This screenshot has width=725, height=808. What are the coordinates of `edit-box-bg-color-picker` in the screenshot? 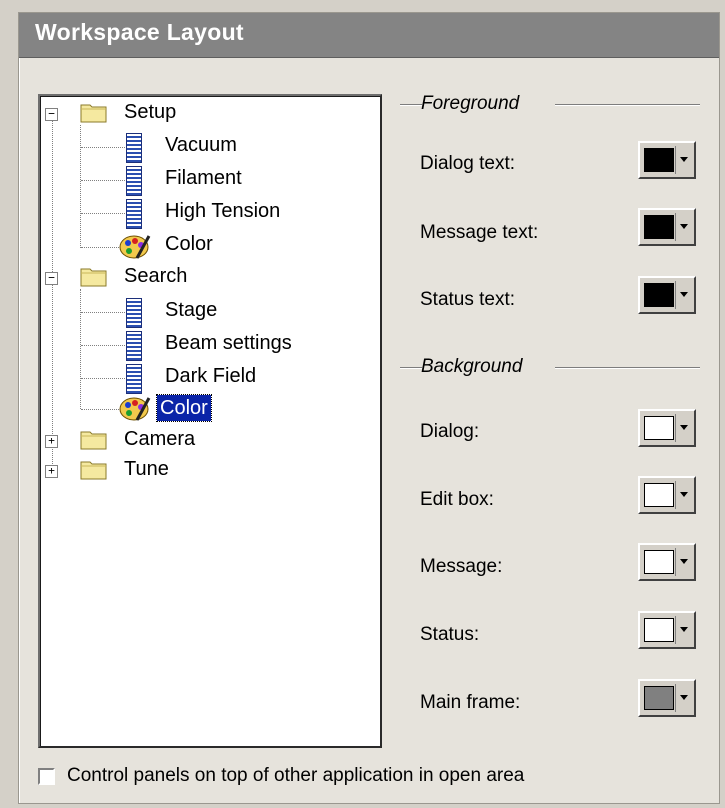 It's located at (667, 495).